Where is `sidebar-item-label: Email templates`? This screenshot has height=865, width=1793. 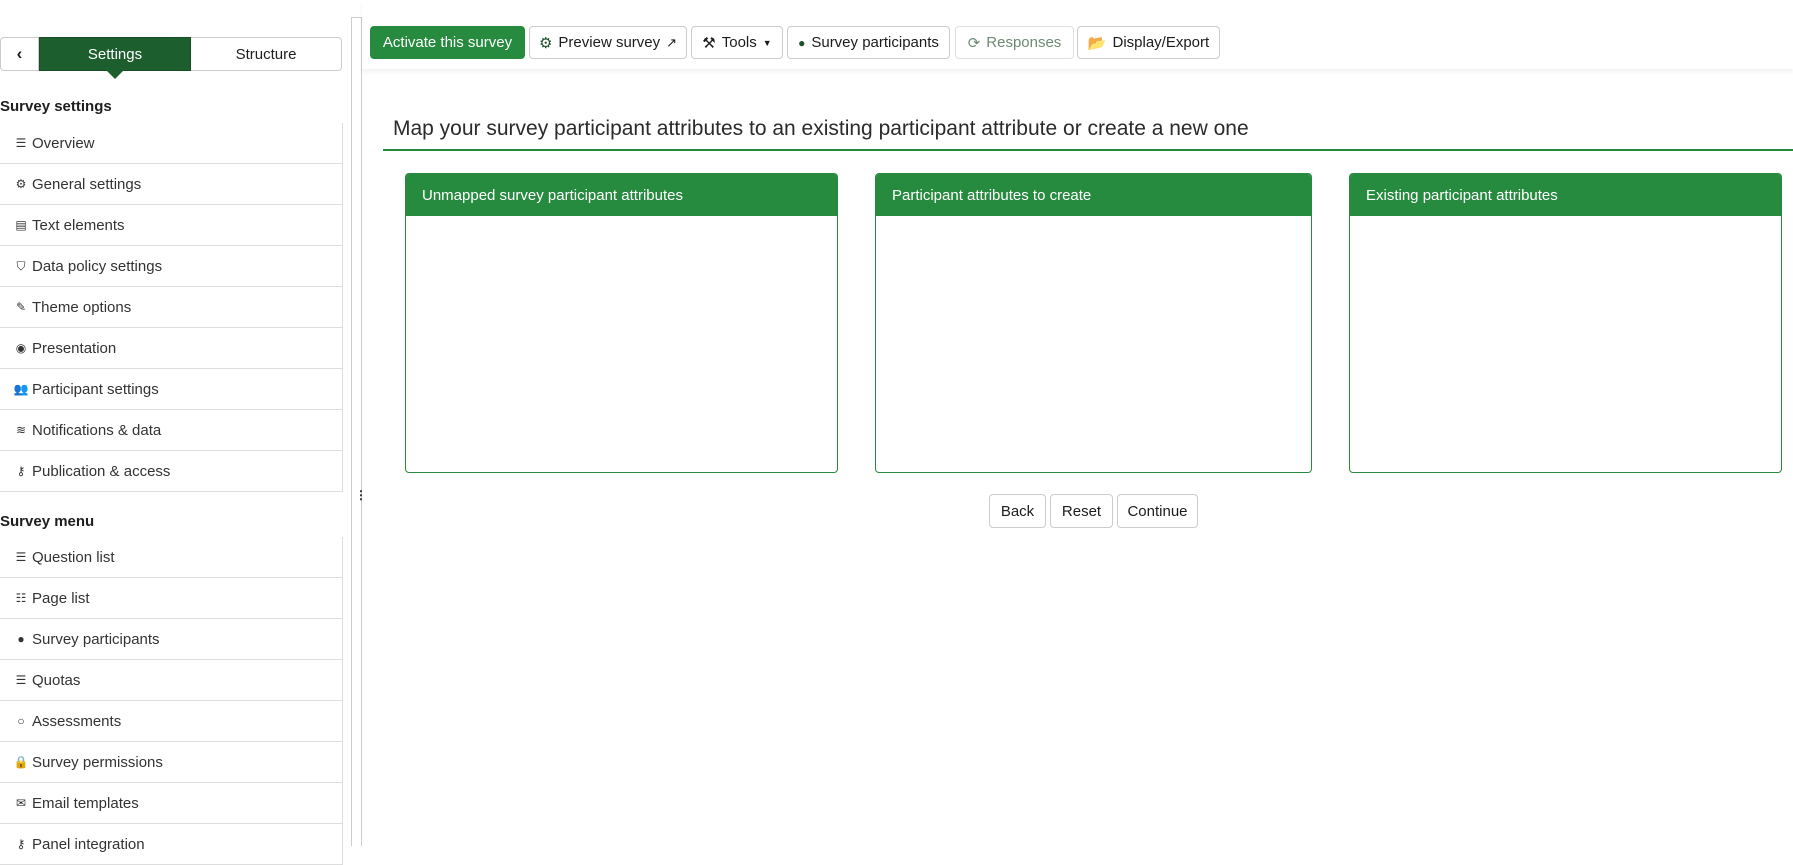 sidebar-item-label: Email templates is located at coordinates (85, 803).